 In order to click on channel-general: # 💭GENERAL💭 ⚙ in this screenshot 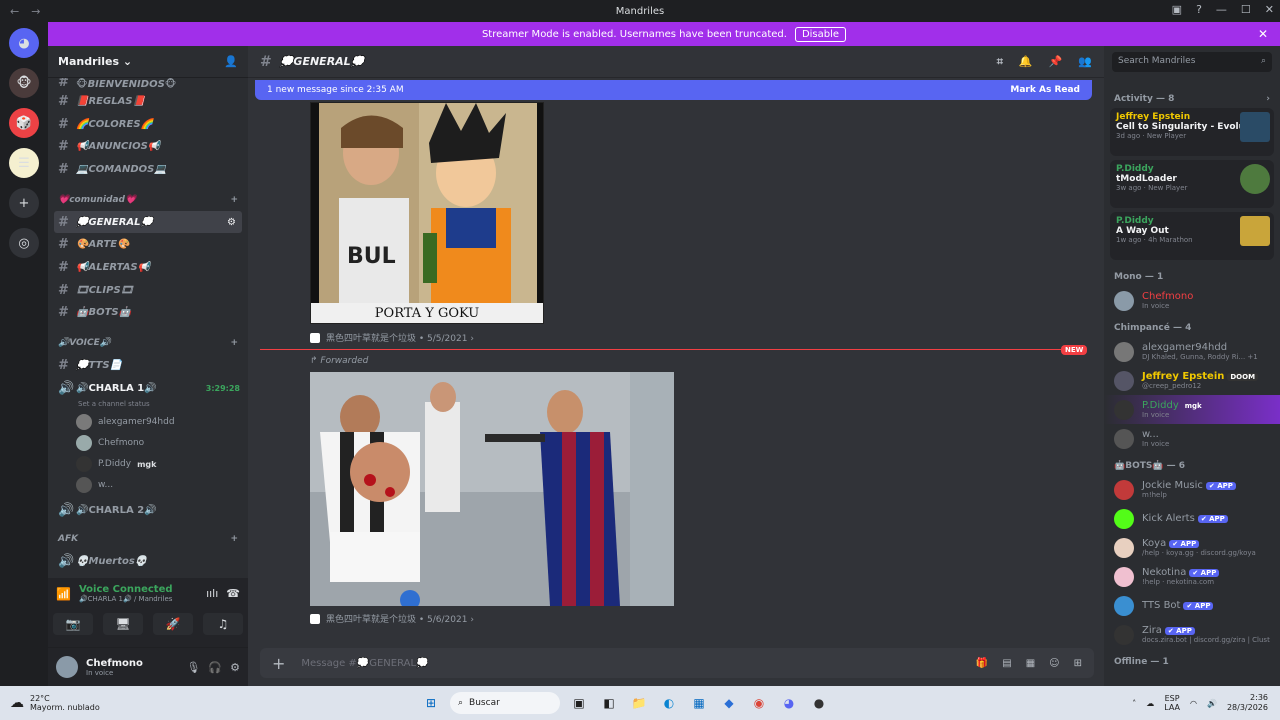, I will do `click(148, 222)`.